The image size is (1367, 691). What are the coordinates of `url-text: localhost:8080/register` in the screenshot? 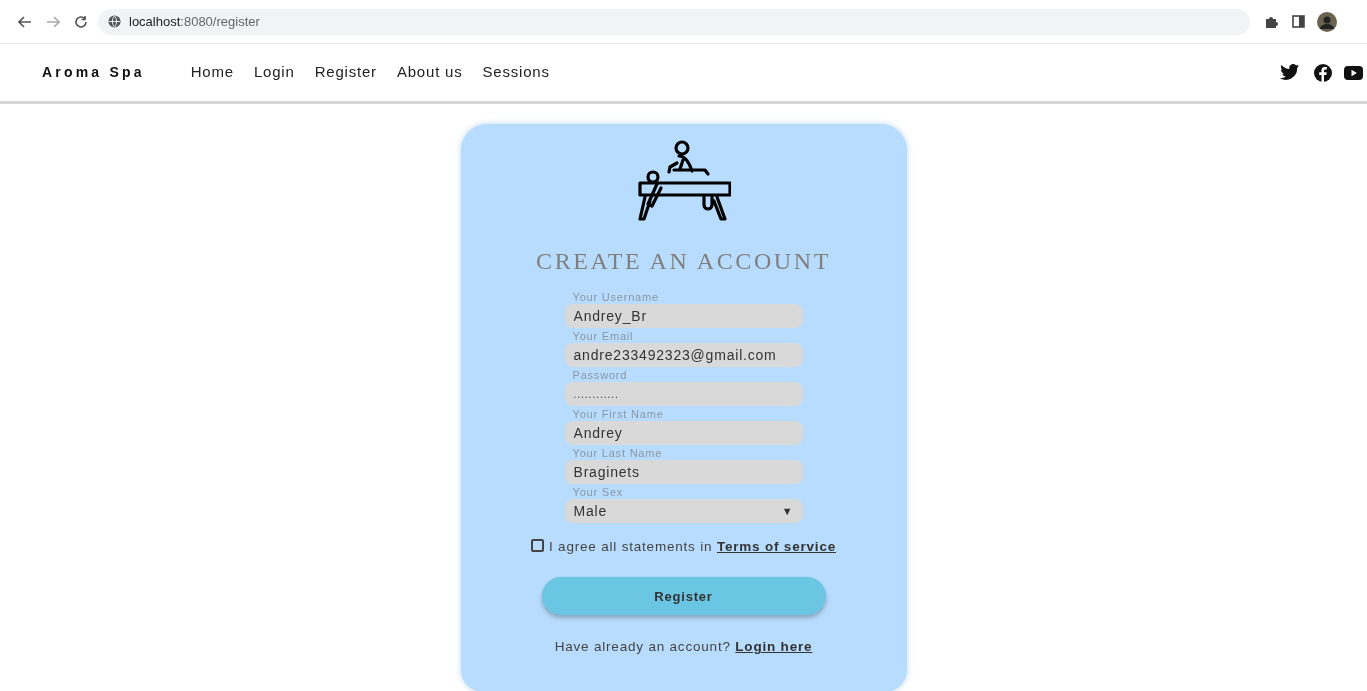 It's located at (194, 21).